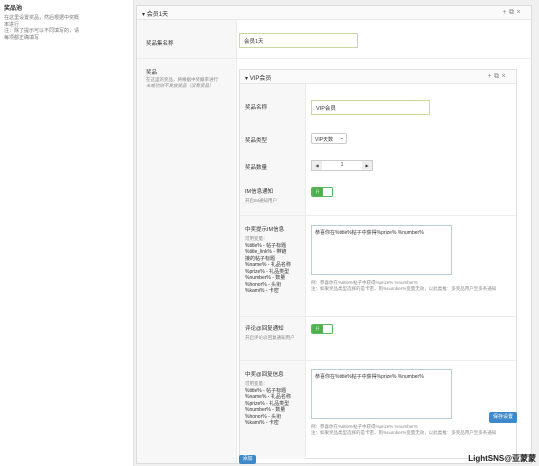  What do you see at coordinates (264, 329) in the screenshot?
I see `reply-notify-label: 评论@回复通知` at bounding box center [264, 329].